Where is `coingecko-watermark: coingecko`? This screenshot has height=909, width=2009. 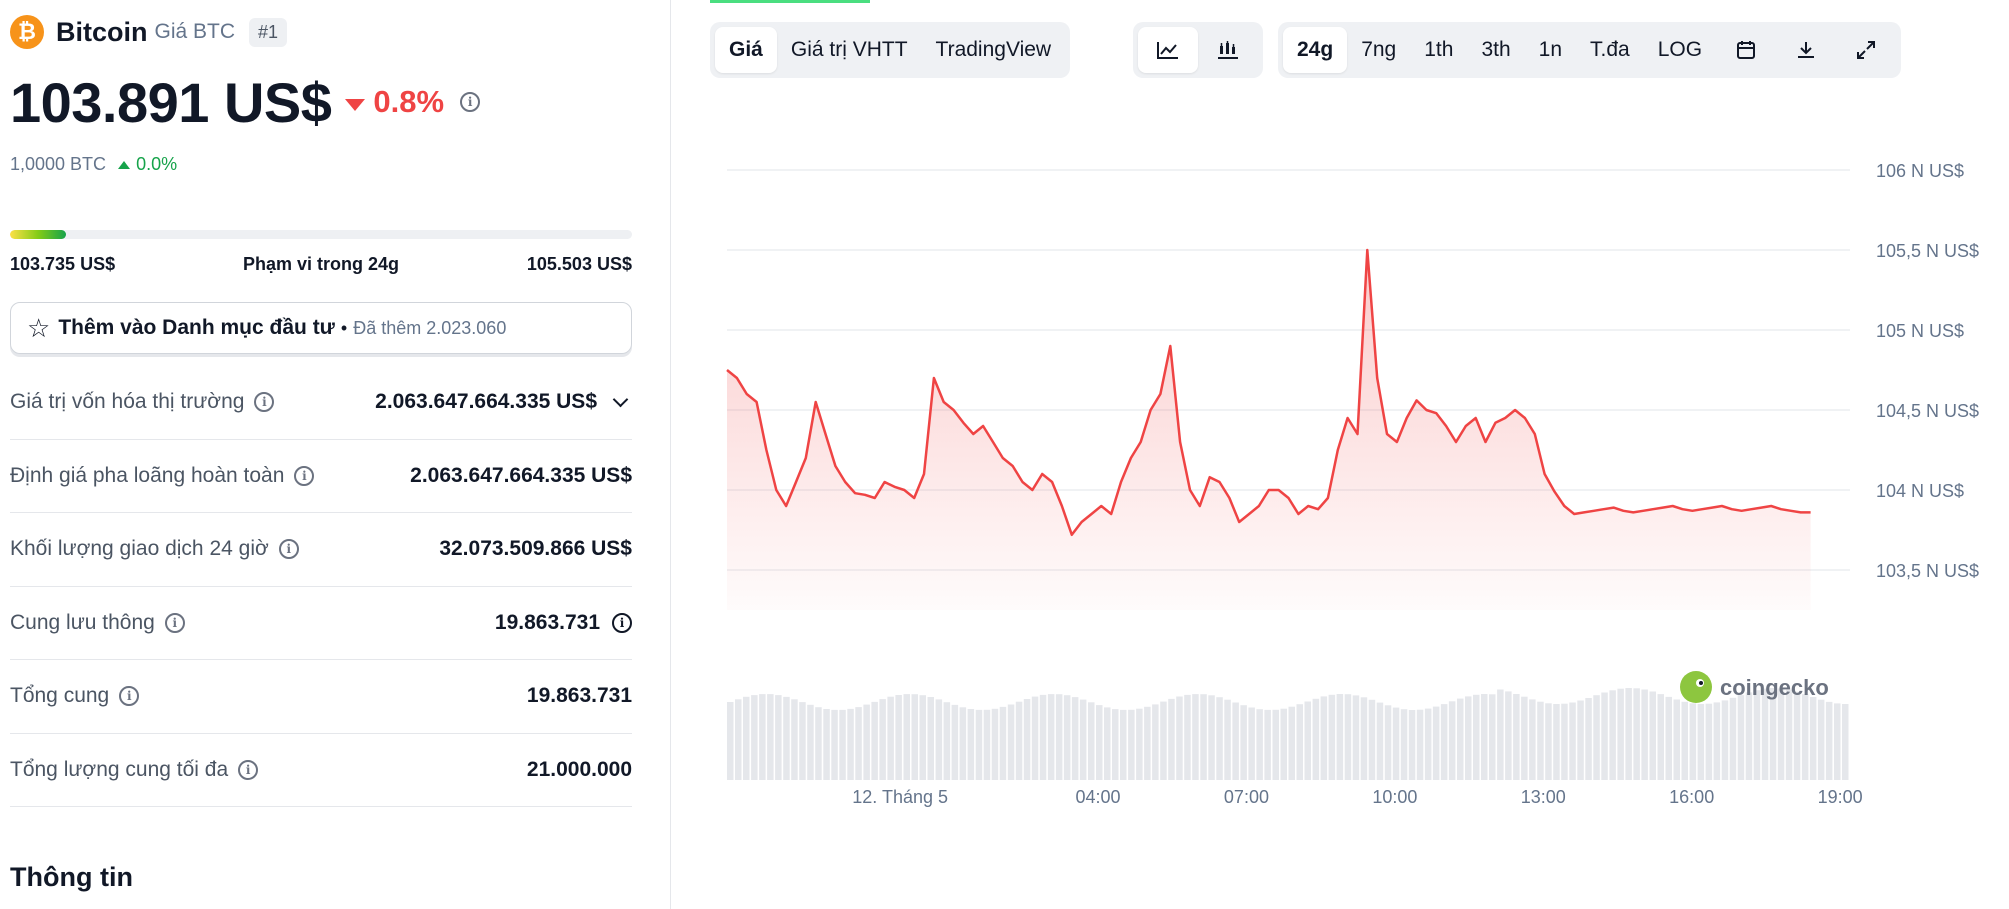 coingecko-watermark: coingecko is located at coordinates (1754, 687).